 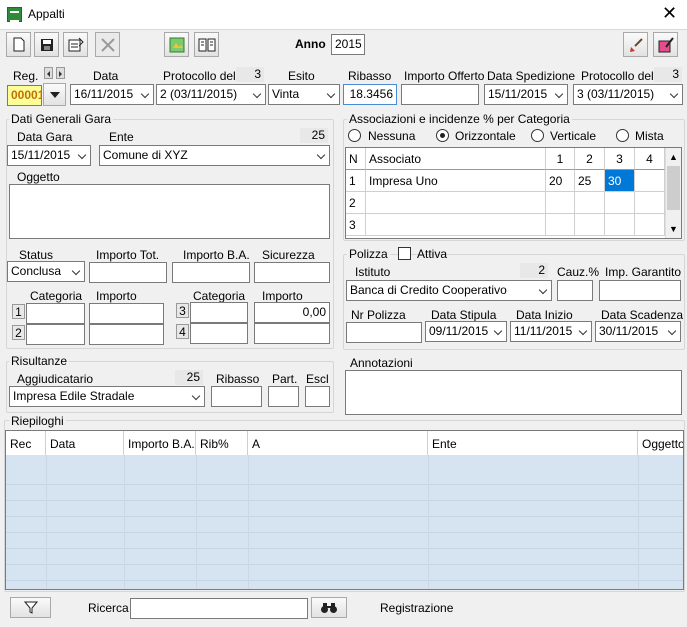 What do you see at coordinates (673, 229) in the screenshot?
I see `scroll-down-icon: ▼` at bounding box center [673, 229].